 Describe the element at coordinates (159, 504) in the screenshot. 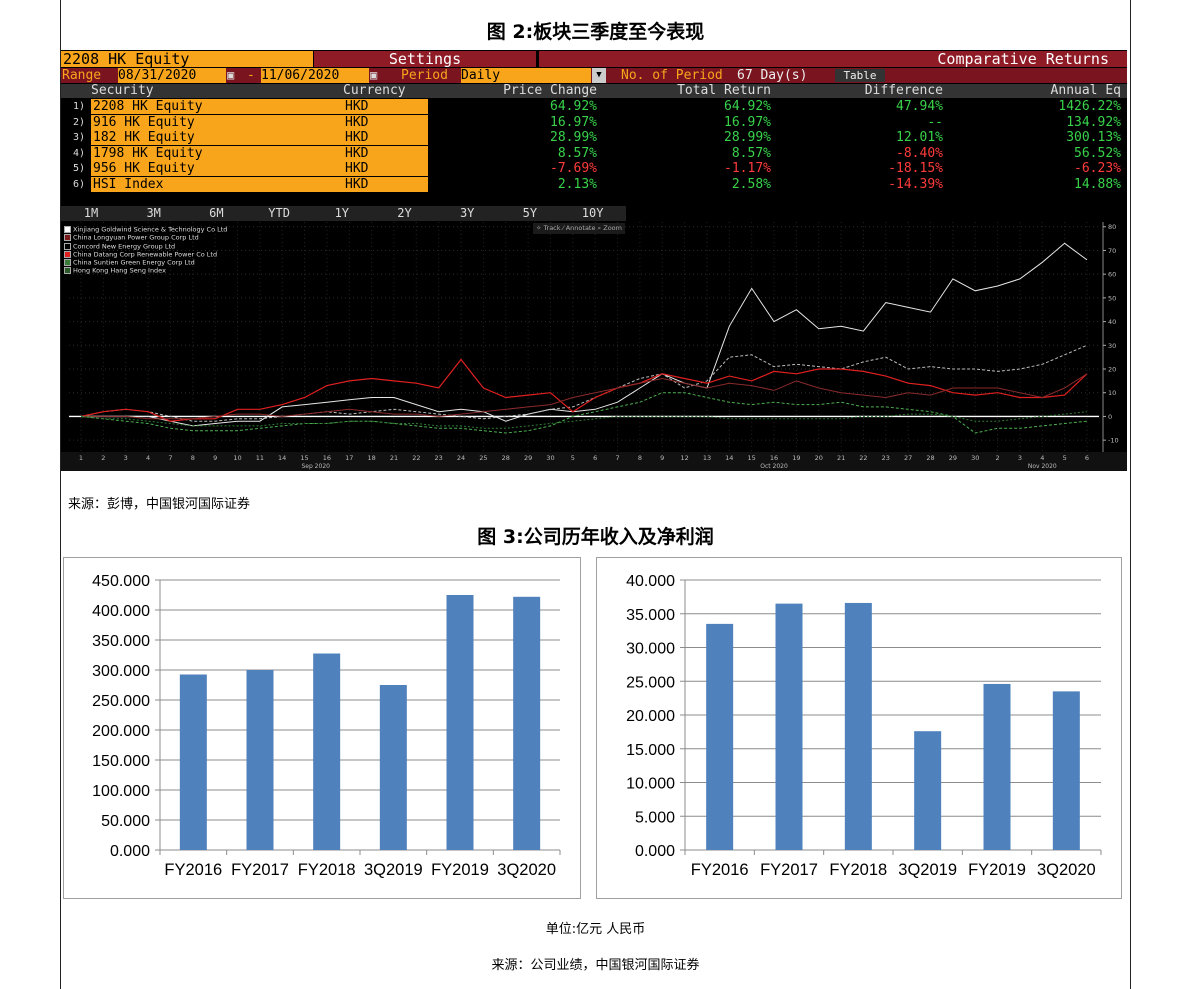

I see `figure-2-source: 来源：彭博，中国银河国际证券` at that location.